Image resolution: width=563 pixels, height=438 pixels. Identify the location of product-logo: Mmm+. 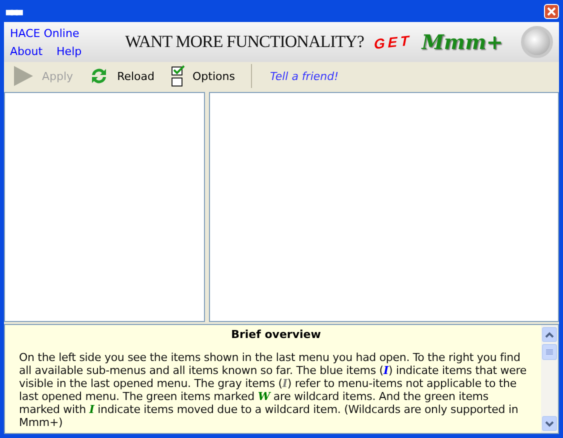
(462, 42).